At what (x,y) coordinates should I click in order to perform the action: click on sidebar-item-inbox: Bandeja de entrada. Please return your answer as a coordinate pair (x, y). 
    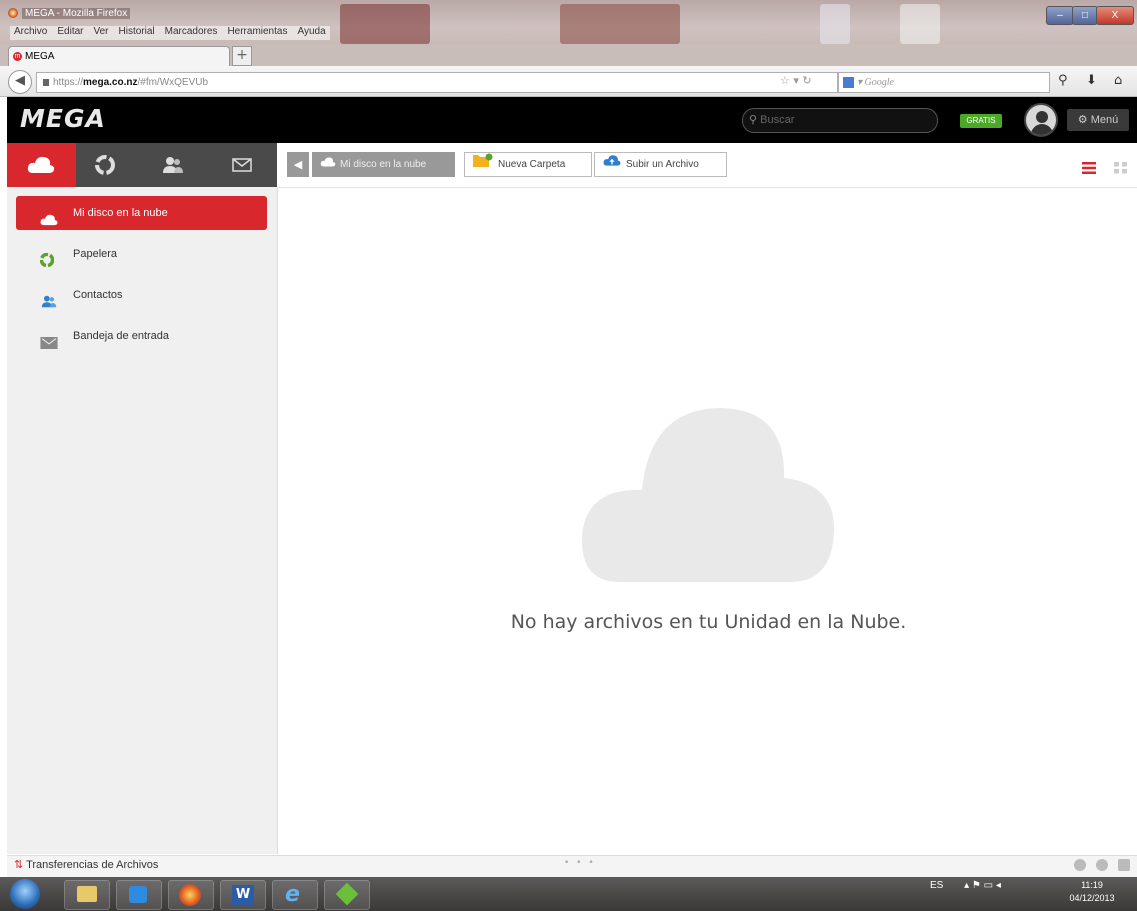
    Looking at the image, I should click on (141, 336).